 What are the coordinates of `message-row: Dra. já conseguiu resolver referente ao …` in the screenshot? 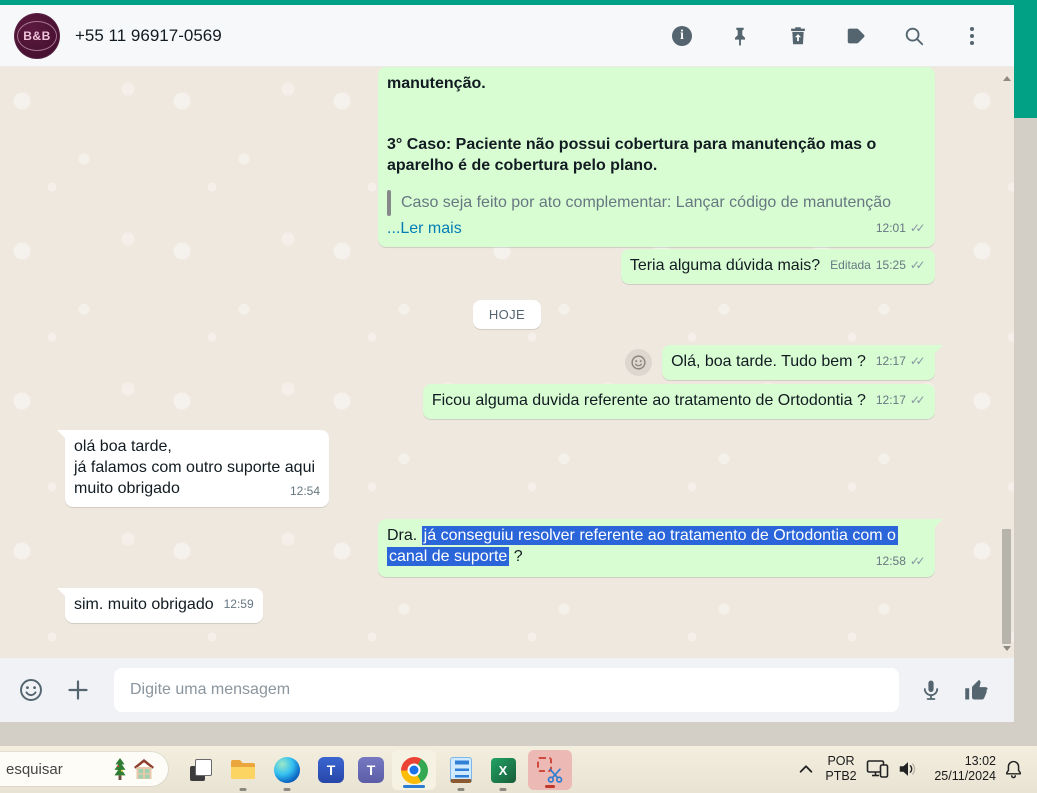 It's located at (507, 548).